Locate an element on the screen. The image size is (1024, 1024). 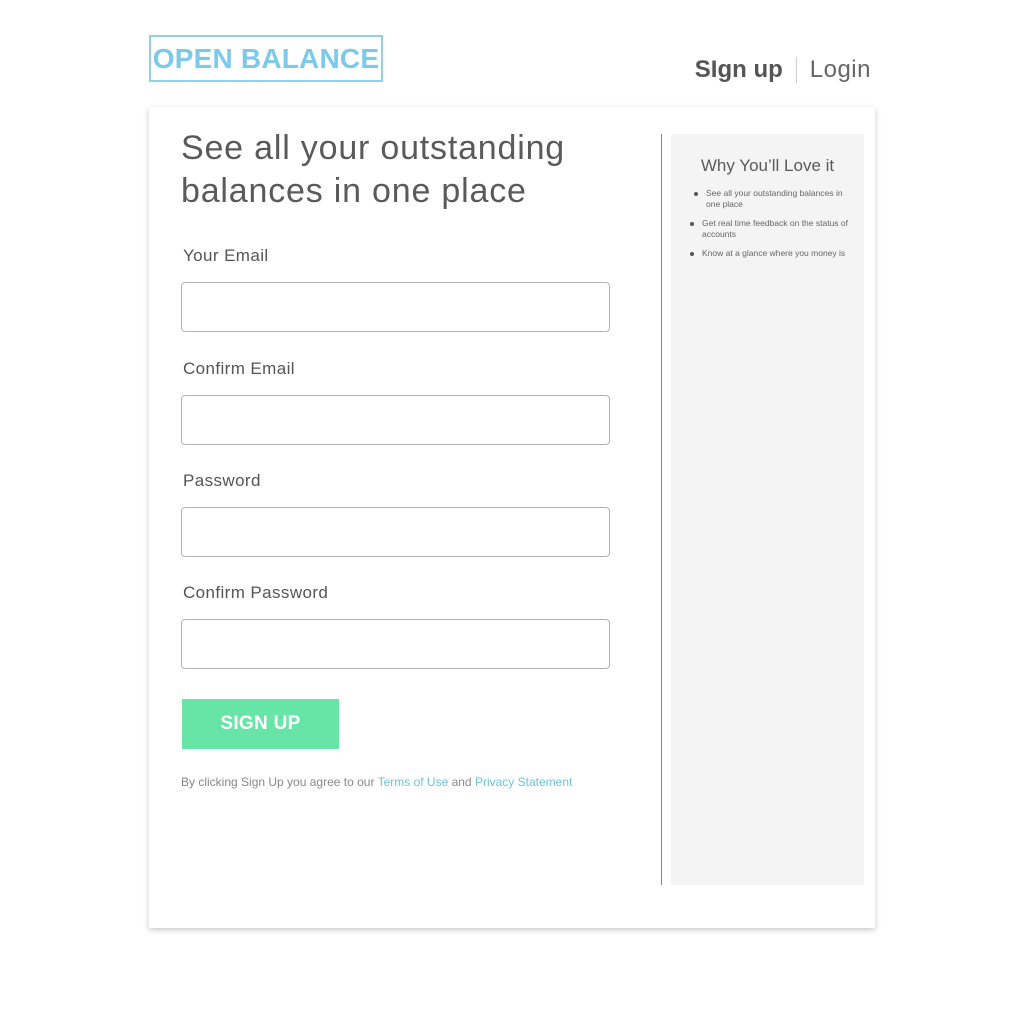
email-field is located at coordinates (395, 307).